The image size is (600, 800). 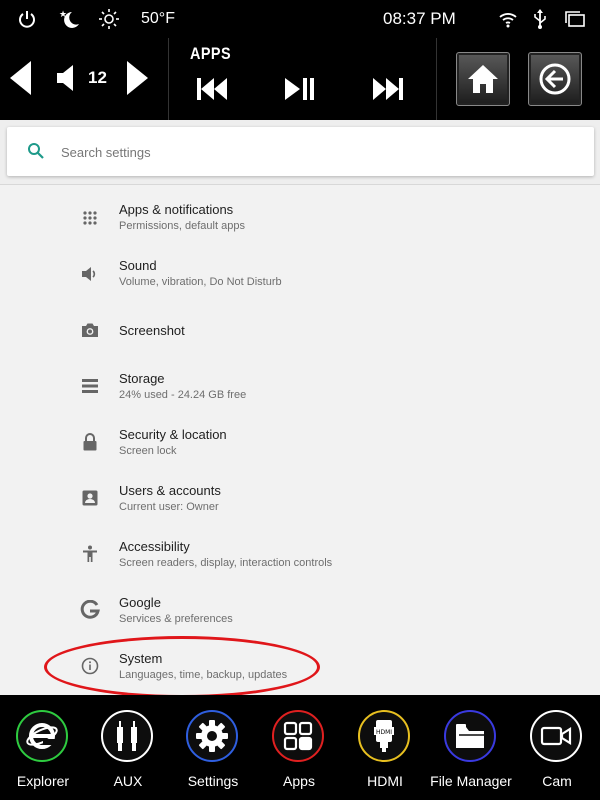 What do you see at coordinates (508, 19) in the screenshot?
I see `wifi-icon` at bounding box center [508, 19].